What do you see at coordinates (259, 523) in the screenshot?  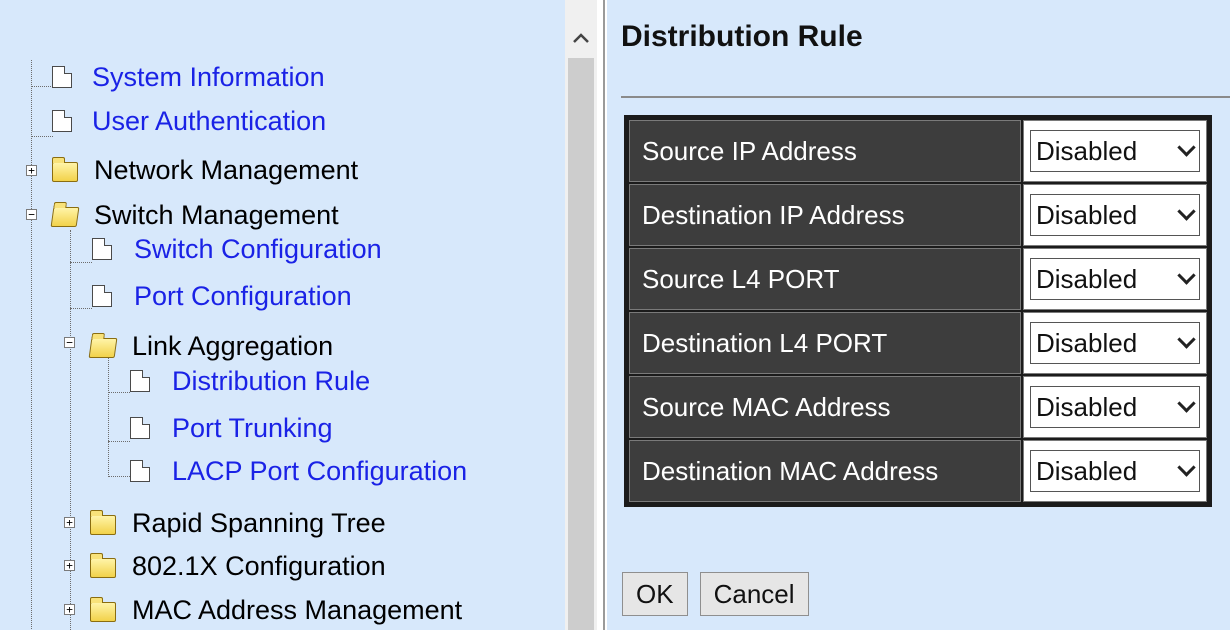 I see `nav-folder-label: Rapid Spanning Tree` at bounding box center [259, 523].